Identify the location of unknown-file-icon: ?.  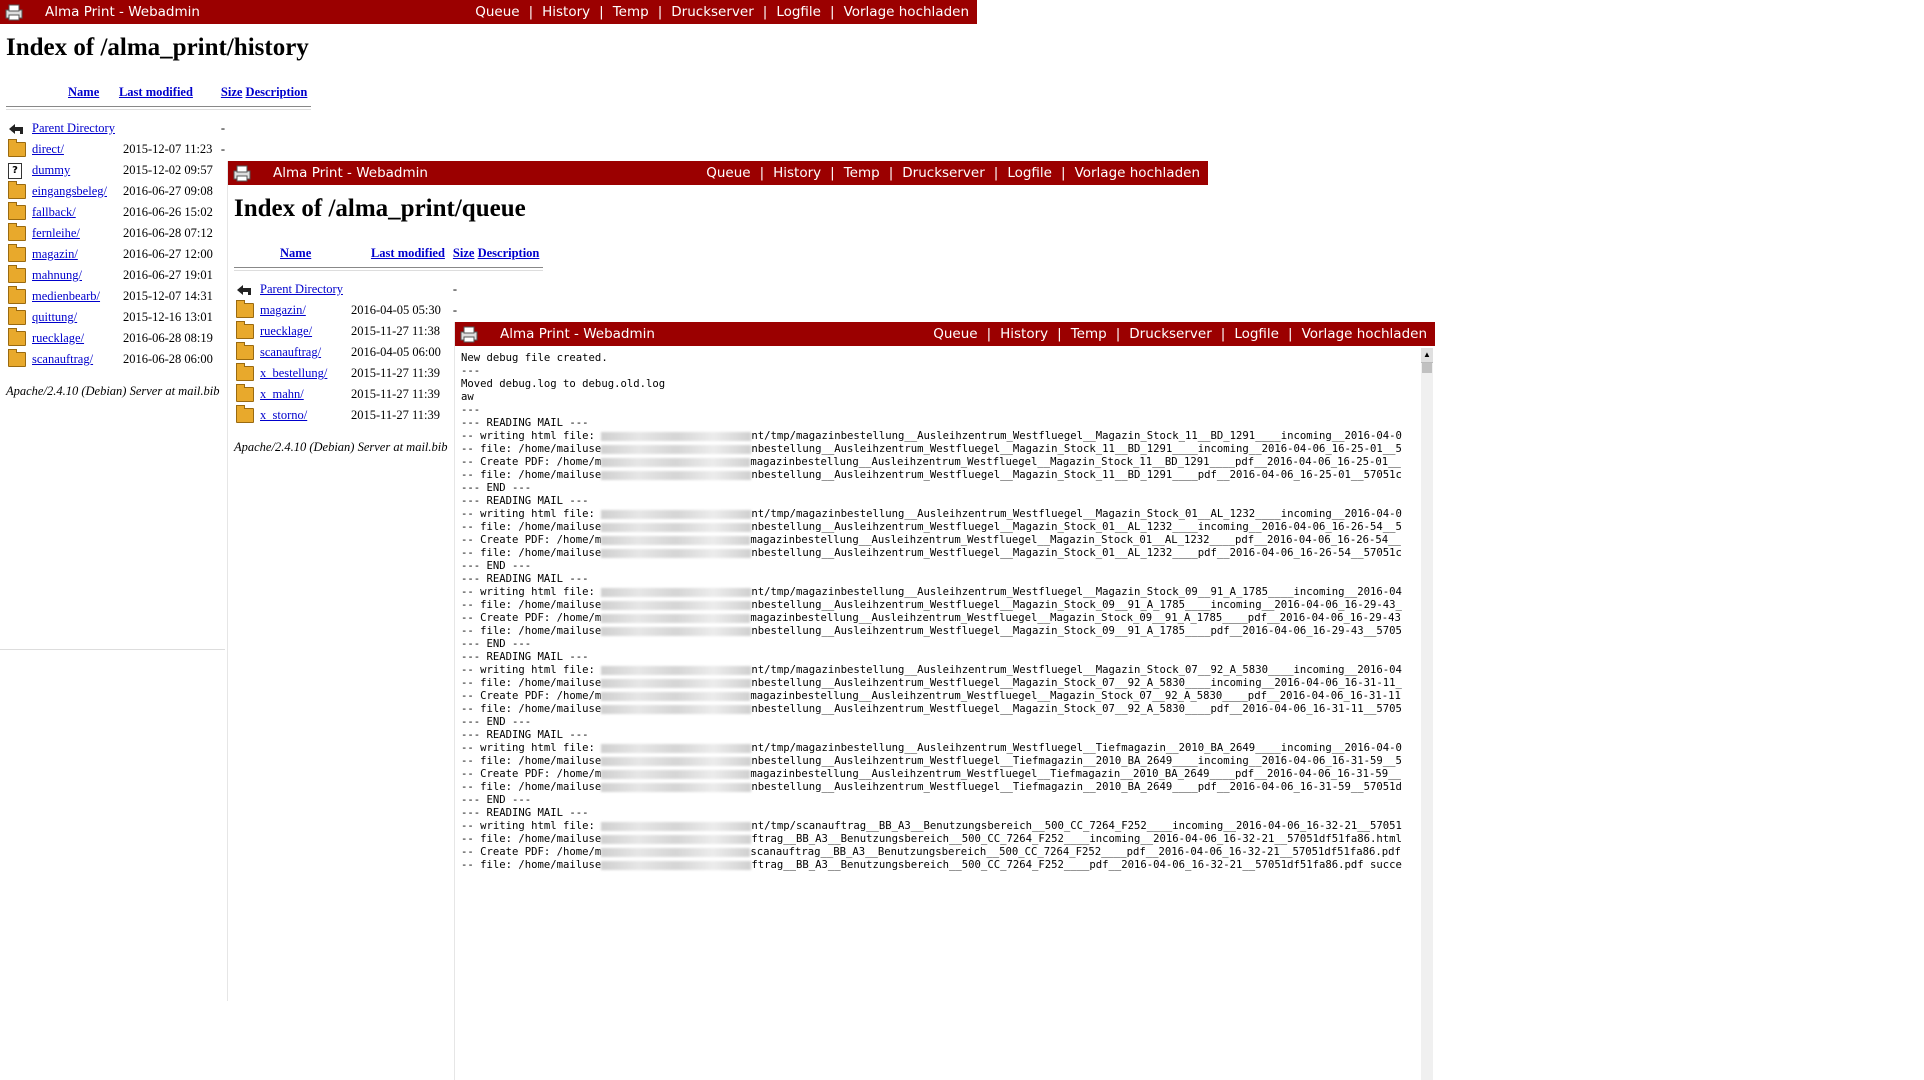
(15, 170).